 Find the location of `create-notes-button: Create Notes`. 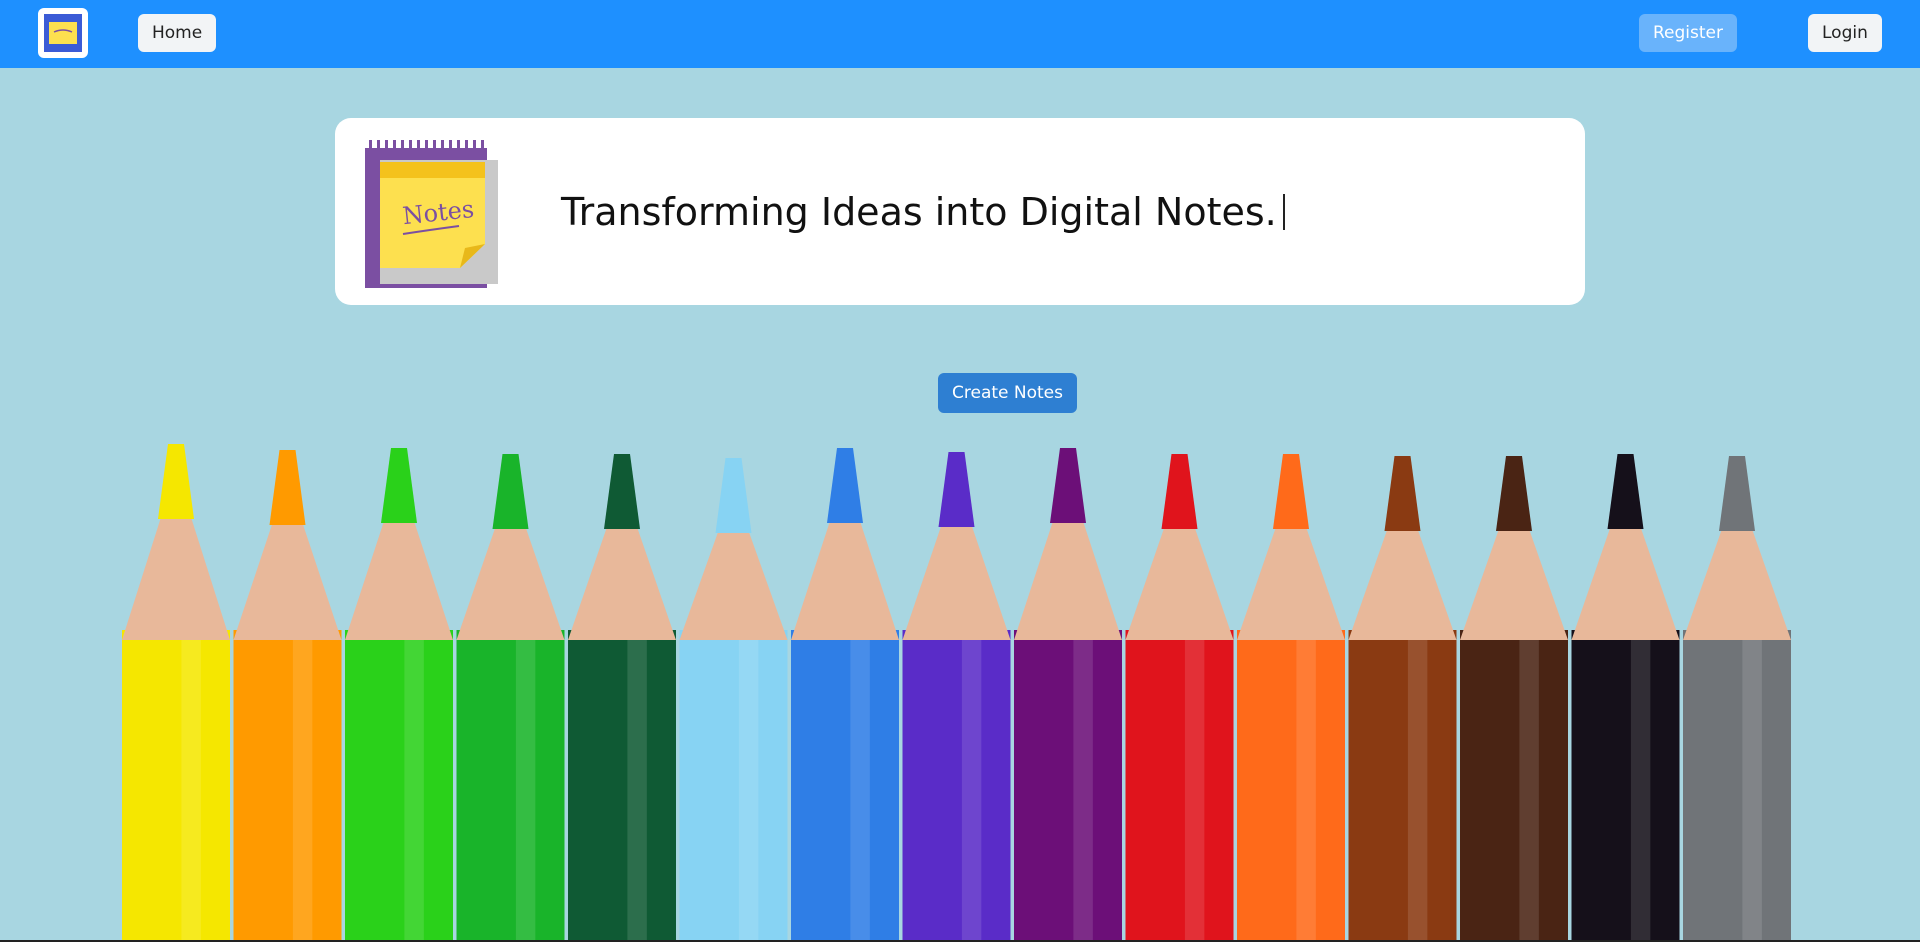

create-notes-button: Create Notes is located at coordinates (1007, 393).